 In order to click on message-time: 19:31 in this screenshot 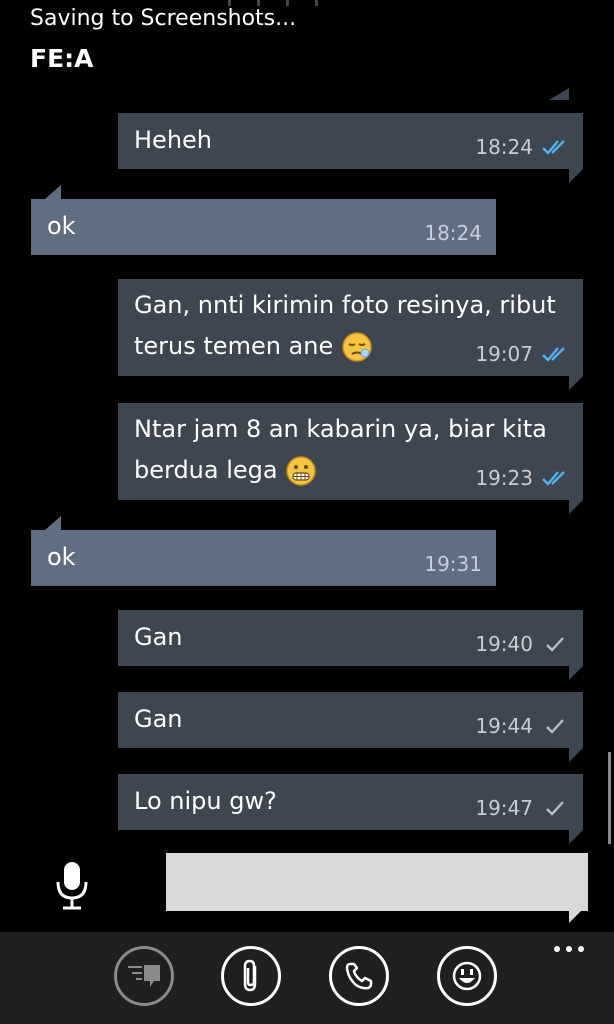, I will do `click(453, 564)`.